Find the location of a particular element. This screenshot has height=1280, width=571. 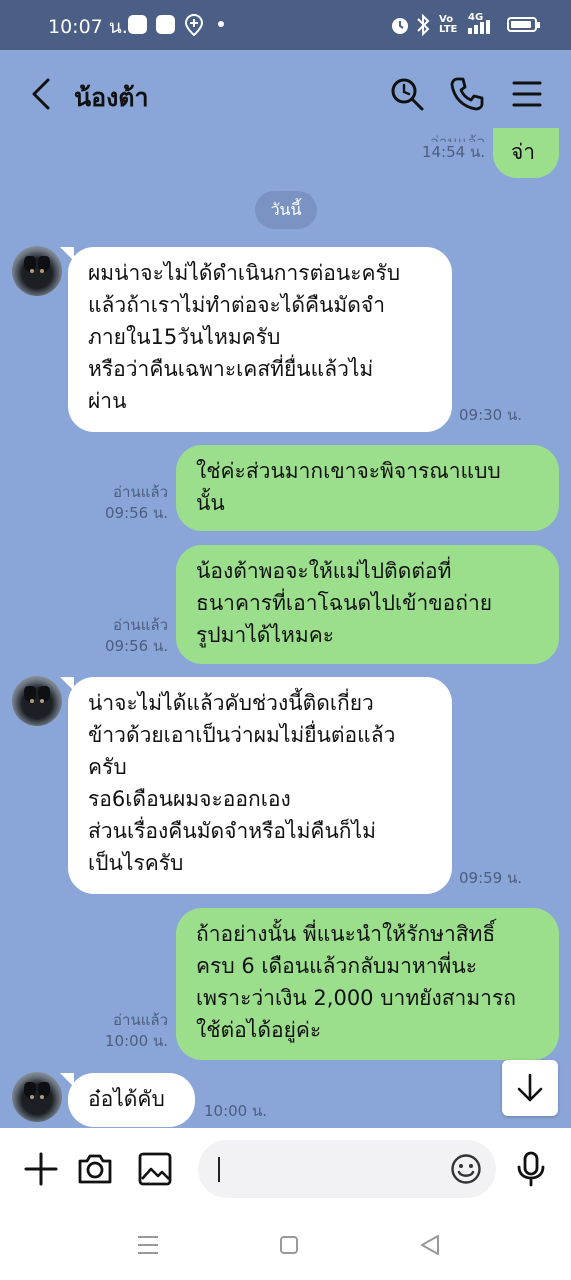

message-composer is located at coordinates (285, 1169).